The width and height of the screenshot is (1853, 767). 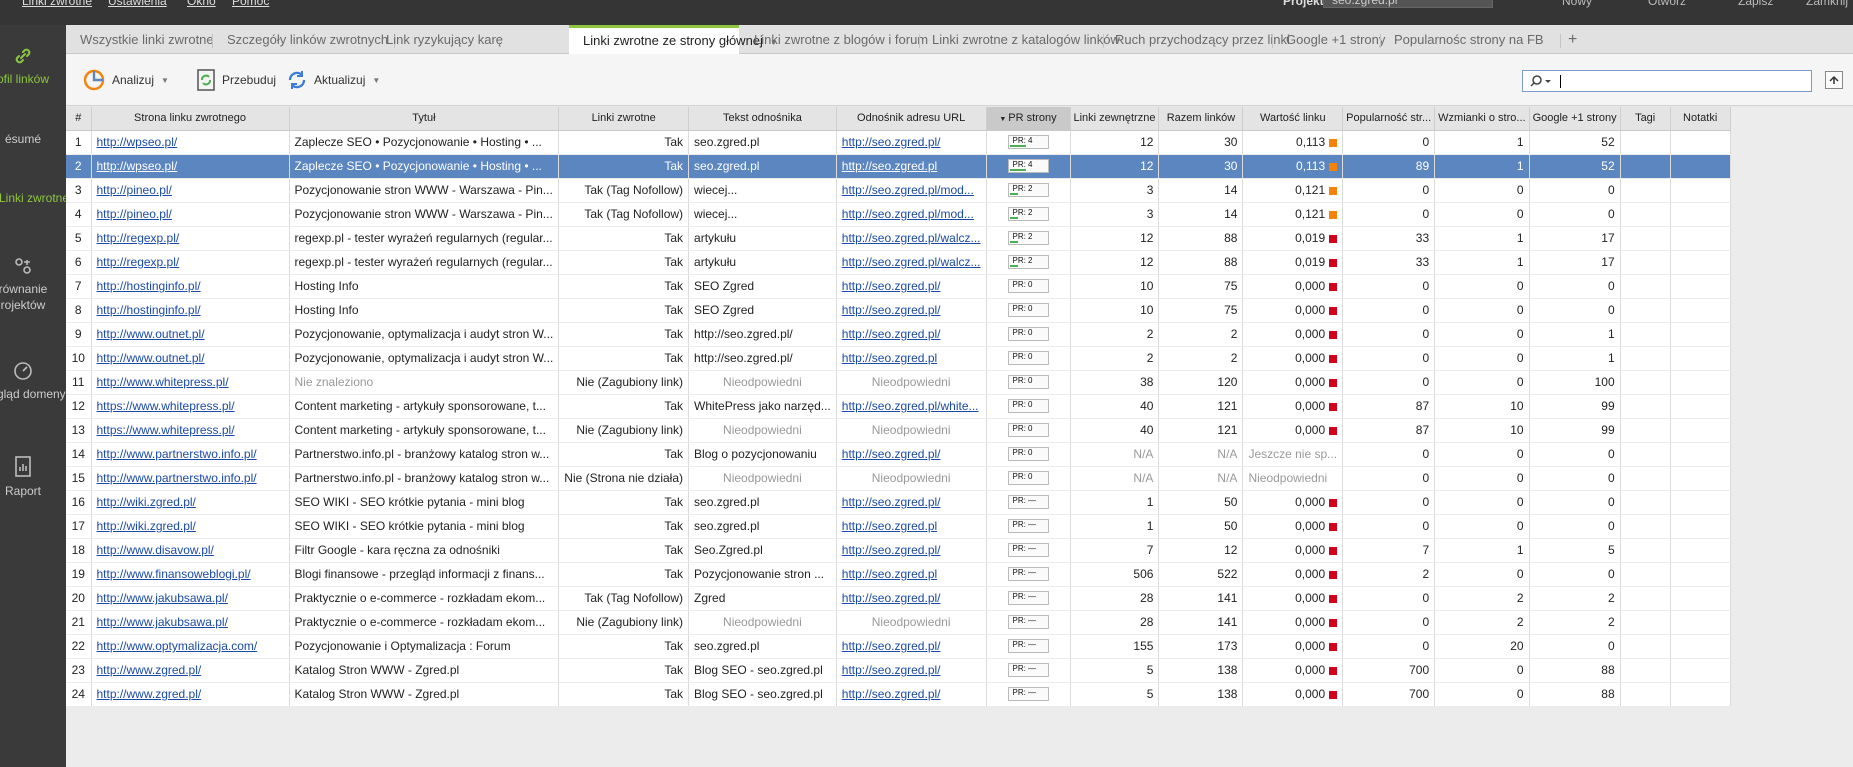 What do you see at coordinates (138, 238) in the screenshot?
I see `backlink-page-cell-link: http://regexp.pl/` at bounding box center [138, 238].